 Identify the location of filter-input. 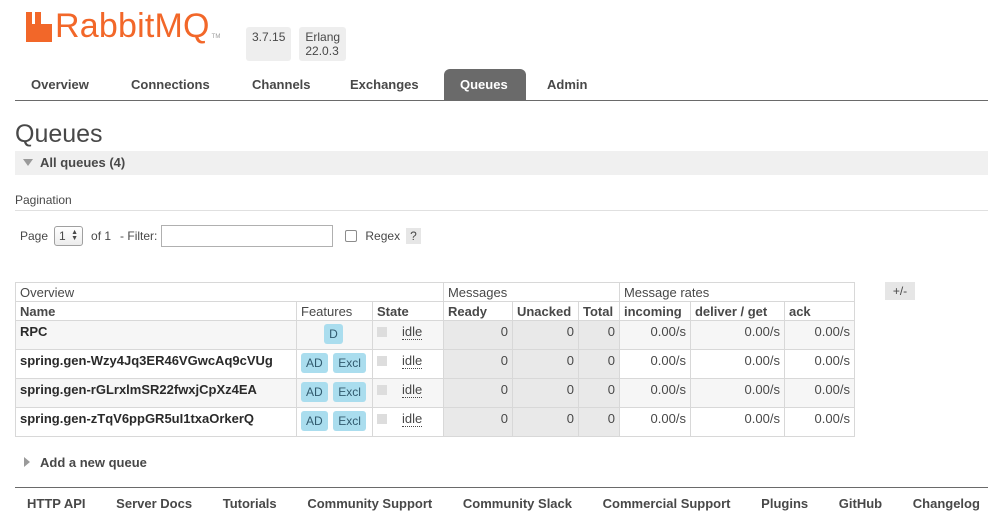
(247, 236).